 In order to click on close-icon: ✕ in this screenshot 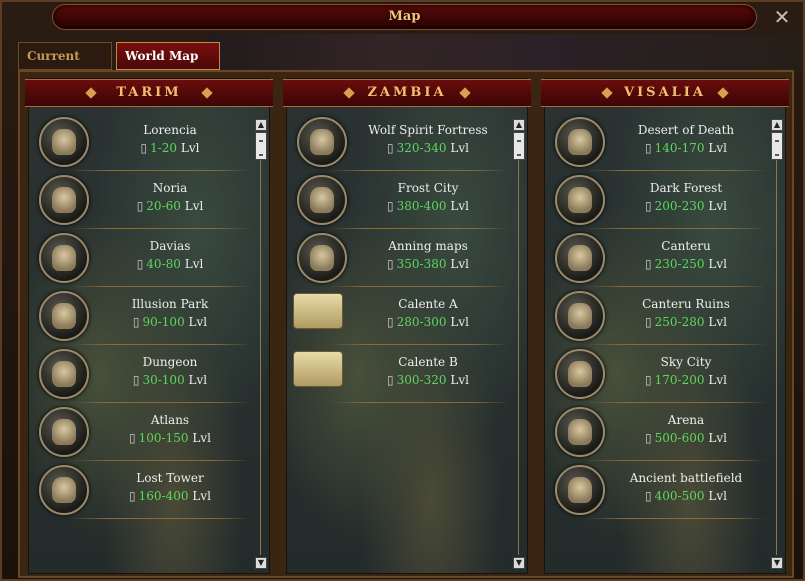, I will do `click(782, 18)`.